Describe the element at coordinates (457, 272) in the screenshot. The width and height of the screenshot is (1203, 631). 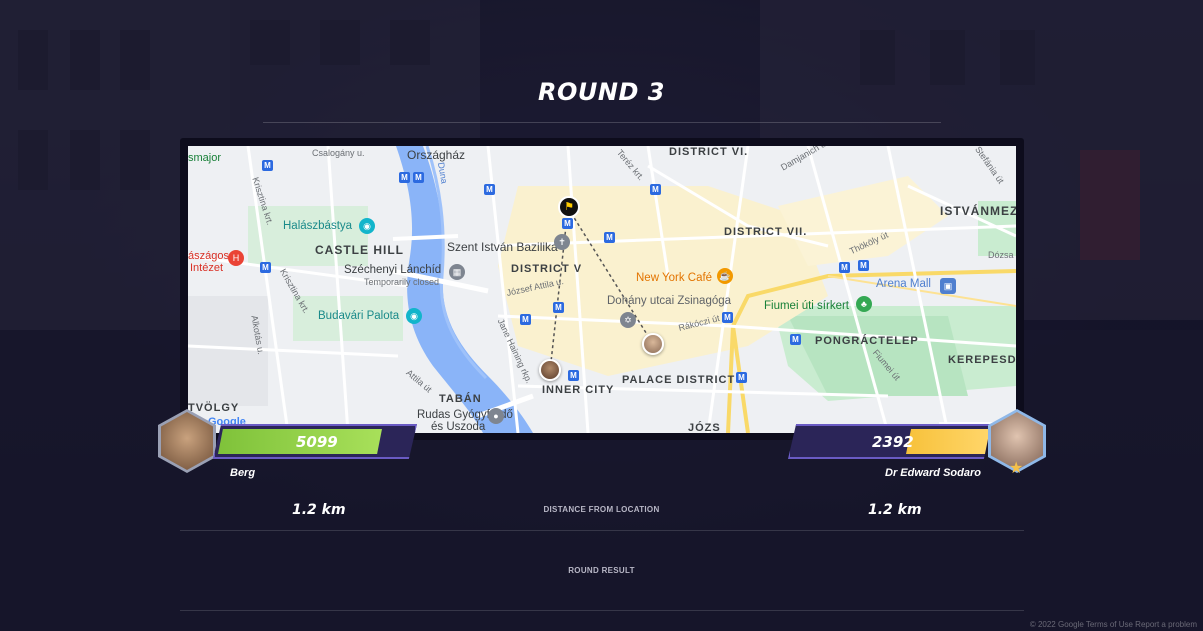
I see `landmark-icon: ▦` at that location.